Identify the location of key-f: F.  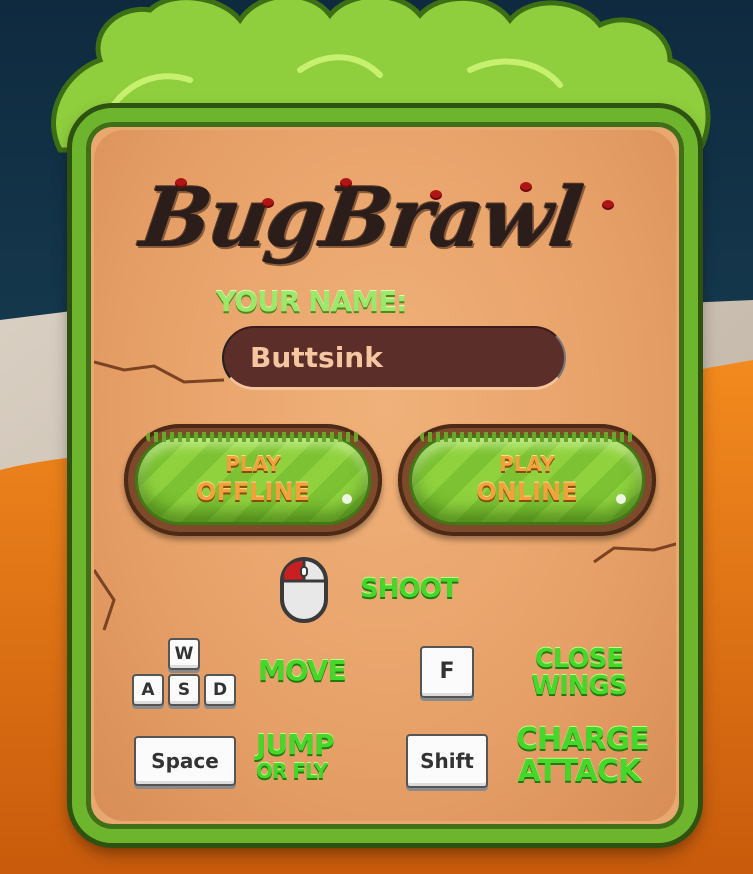
(447, 672).